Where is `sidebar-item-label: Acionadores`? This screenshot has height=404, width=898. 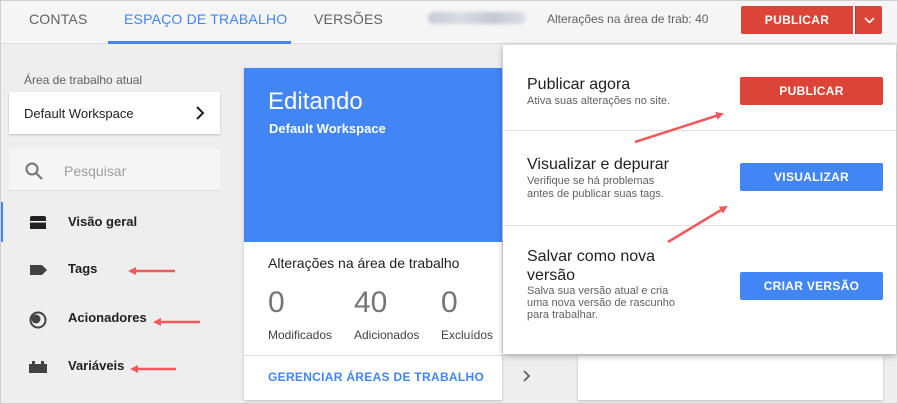
sidebar-item-label: Acionadores is located at coordinates (107, 317).